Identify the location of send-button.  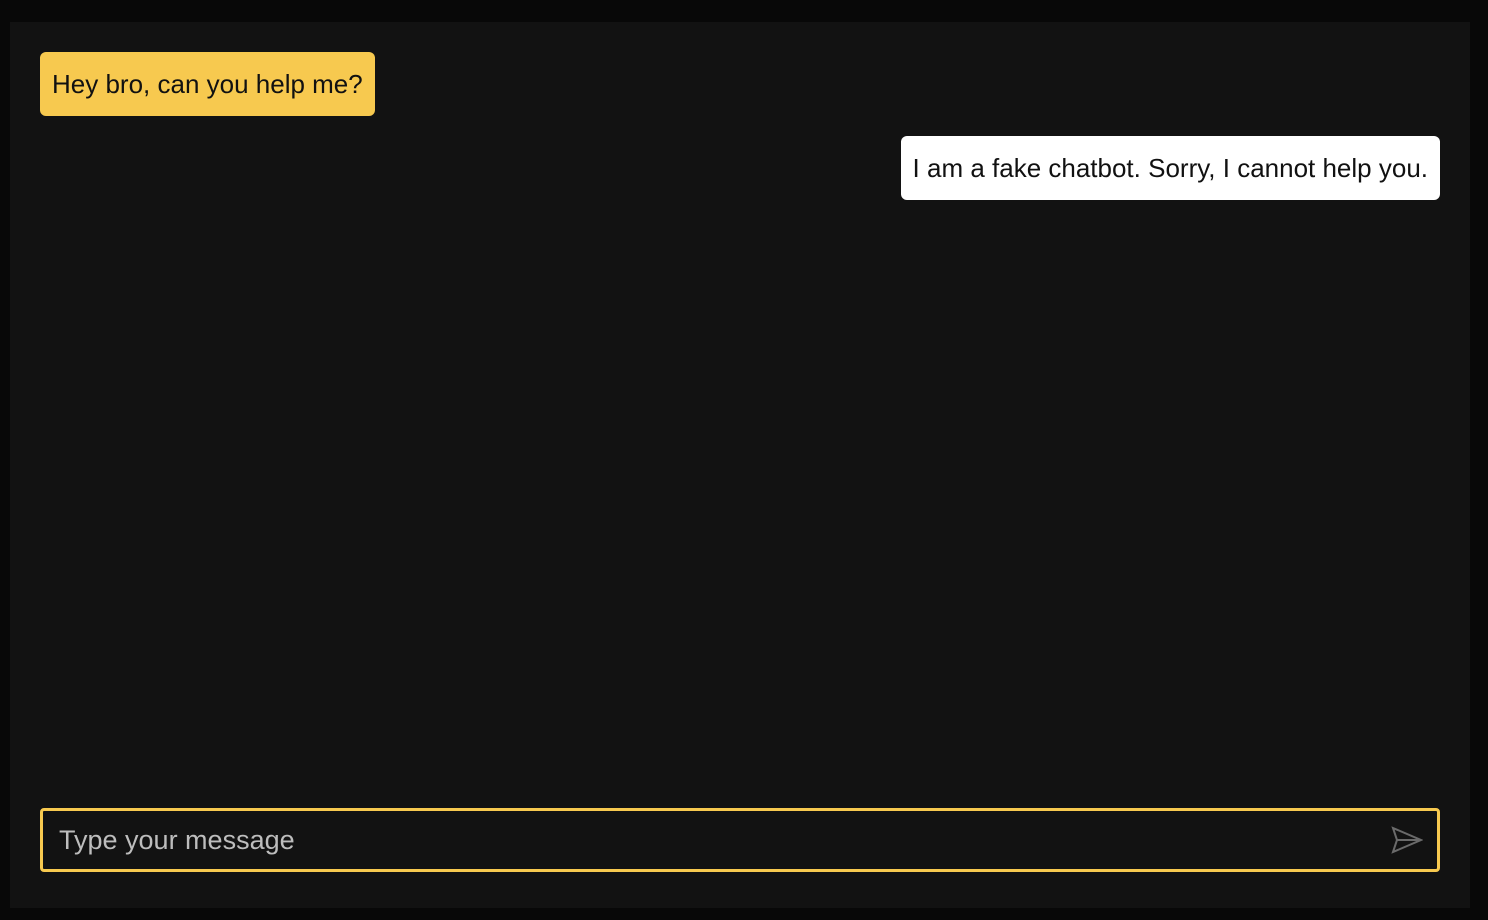
(1407, 840).